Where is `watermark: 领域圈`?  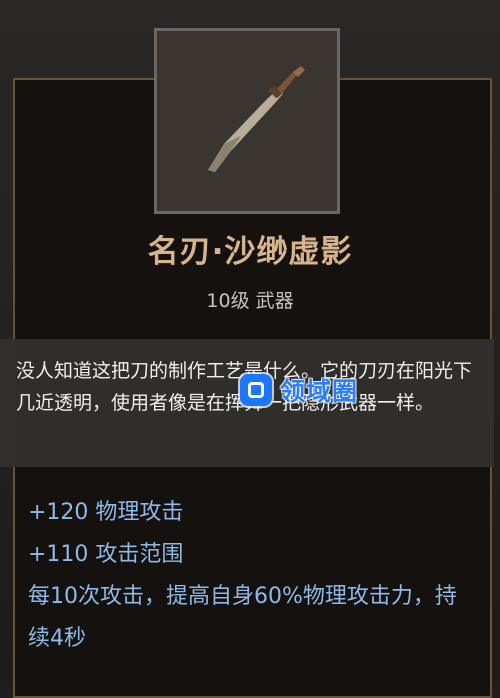 watermark: 领域圈 is located at coordinates (299, 390).